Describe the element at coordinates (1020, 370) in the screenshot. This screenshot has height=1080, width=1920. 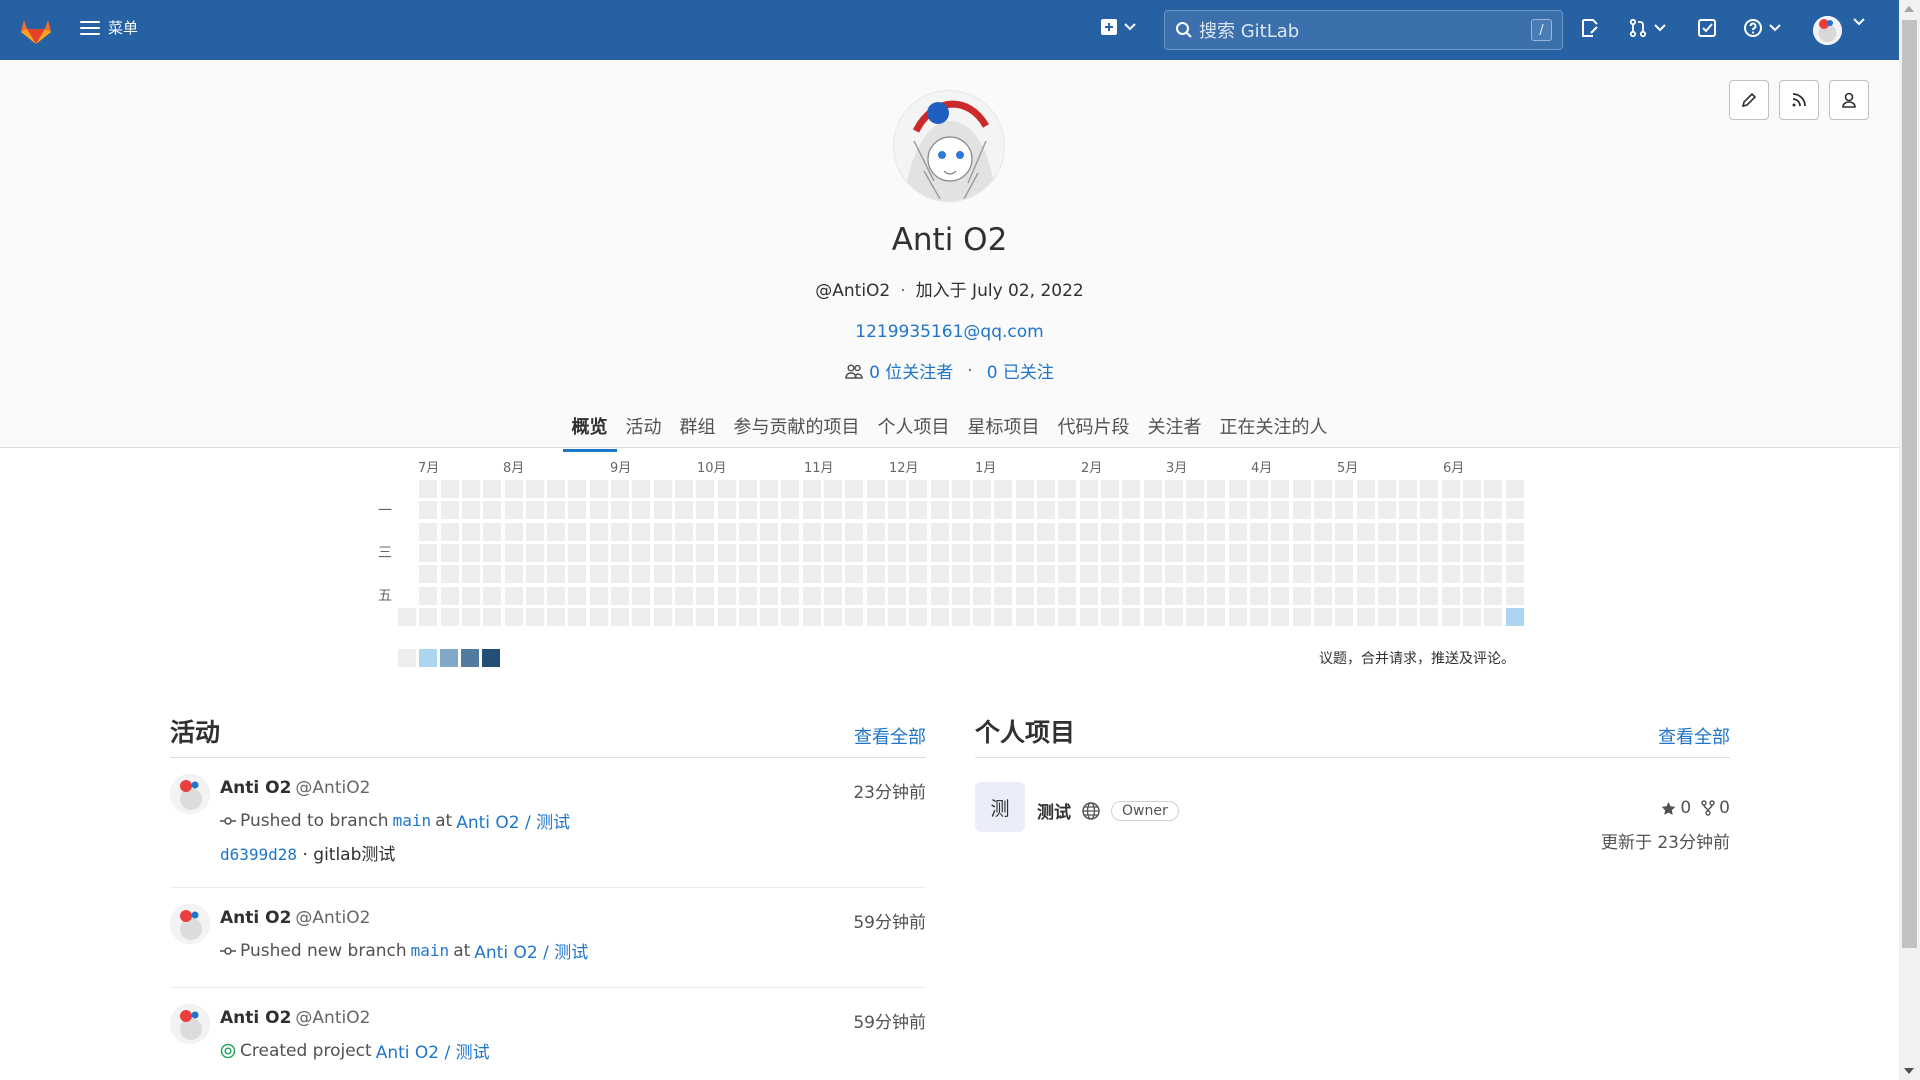
I see `following-link: 0 已关注` at that location.